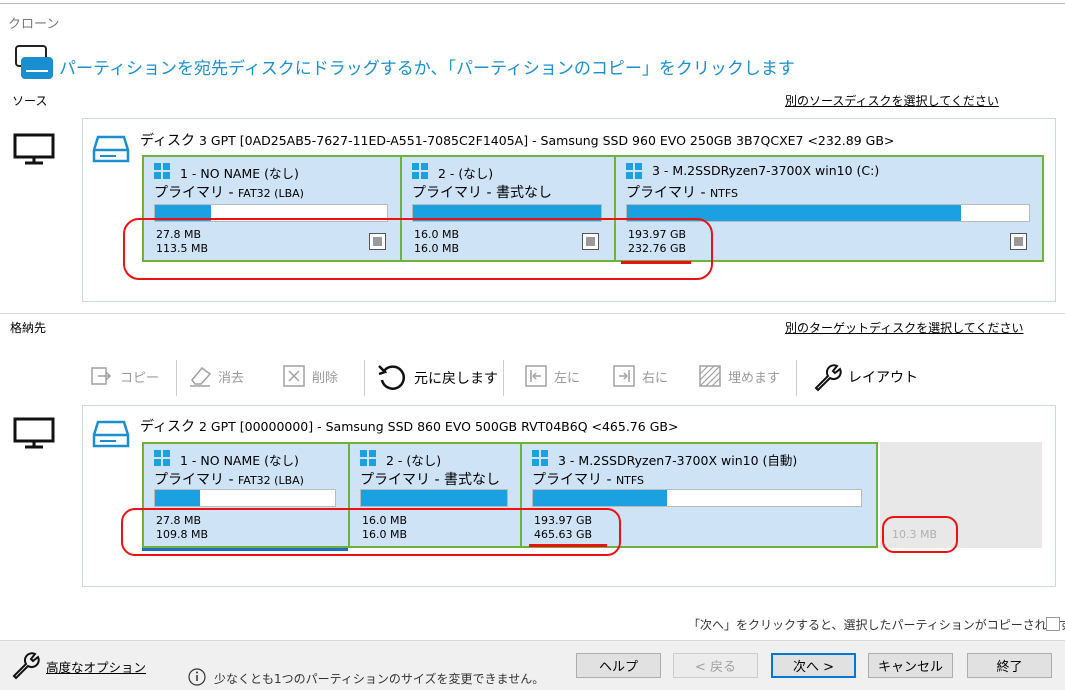 Image resolution: width=1065 pixels, height=690 pixels. I want to click on undo-icon, so click(391, 377).